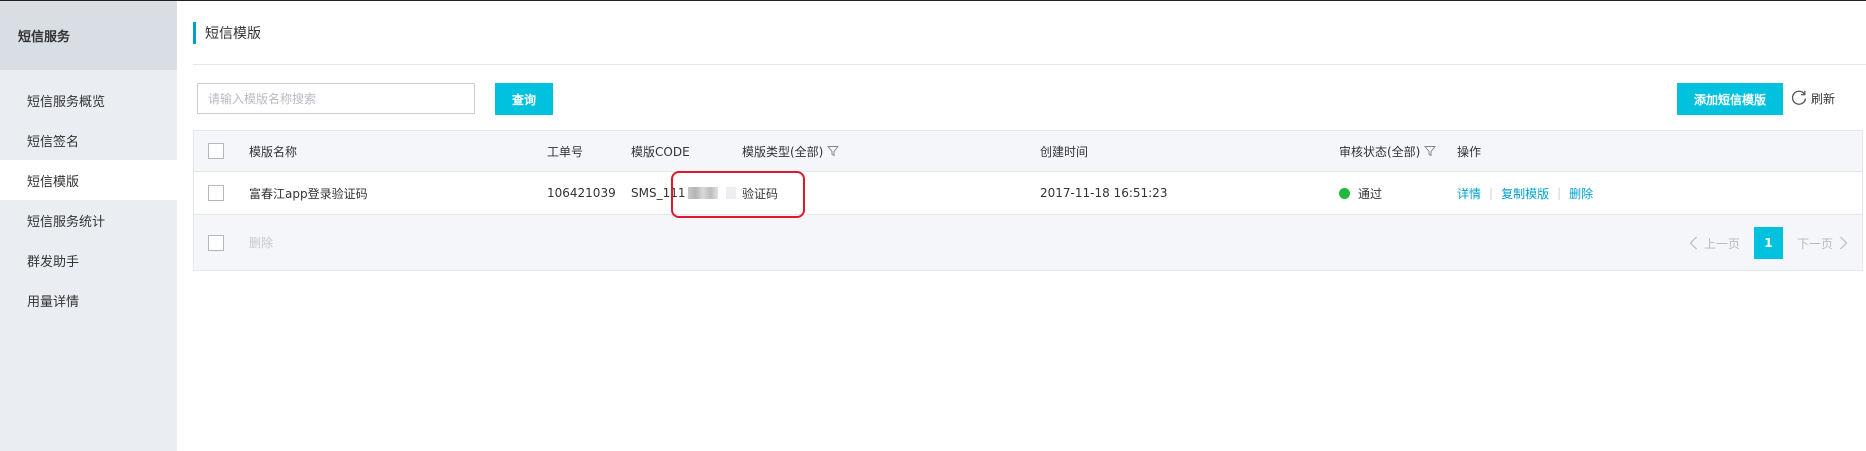 Image resolution: width=1866 pixels, height=451 pixels. I want to click on search-input, so click(336, 98).